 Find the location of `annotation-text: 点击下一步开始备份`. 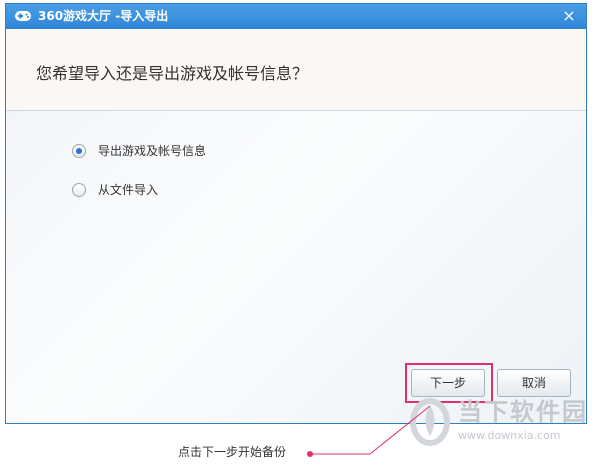

annotation-text: 点击下一步开始备份 is located at coordinates (232, 452).